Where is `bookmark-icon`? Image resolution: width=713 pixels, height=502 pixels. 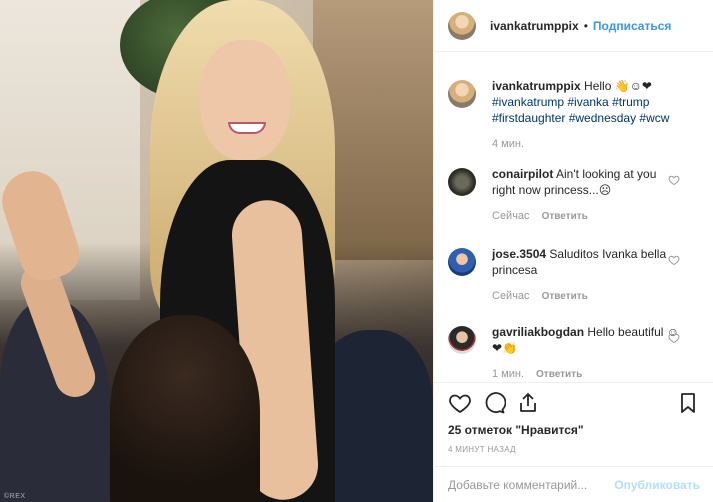
bookmark-icon is located at coordinates (688, 403).